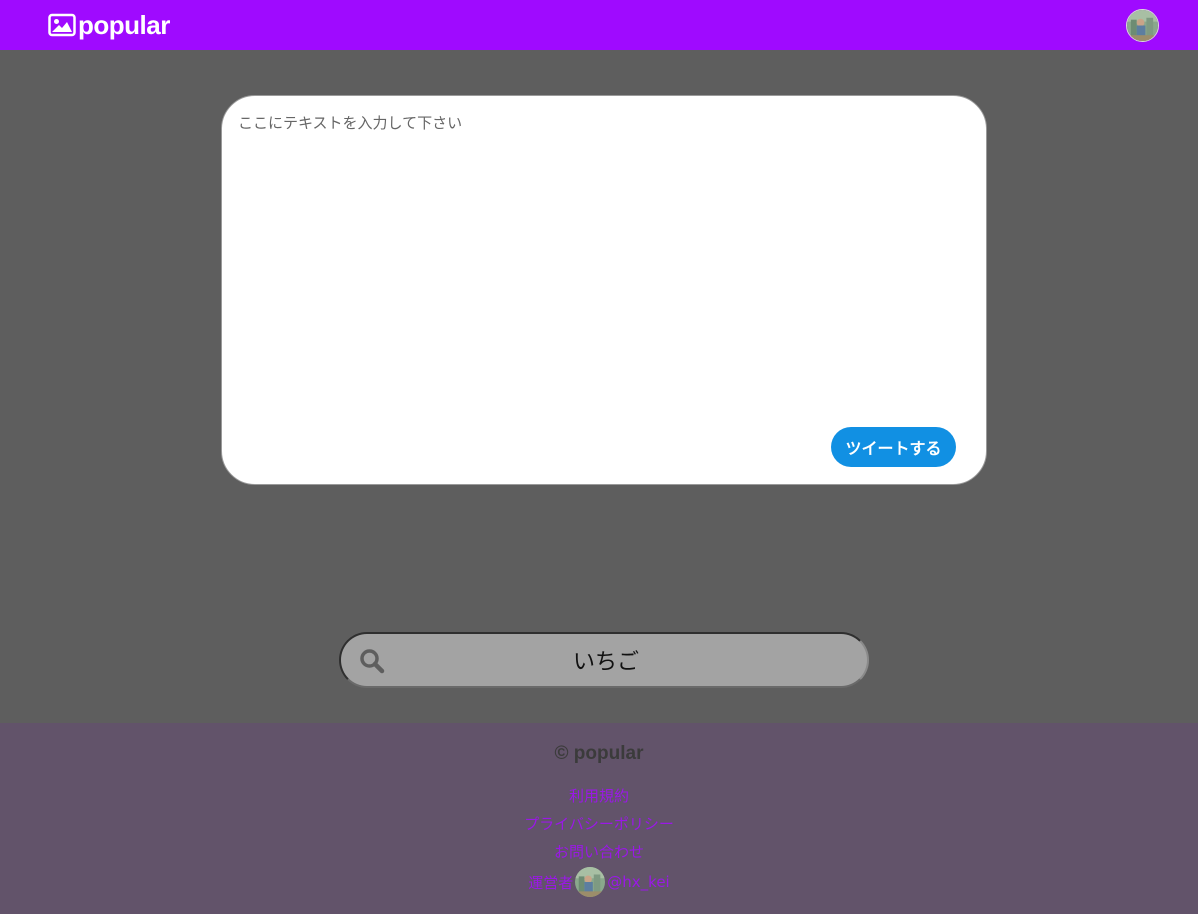 The width and height of the screenshot is (1198, 914). I want to click on logo-text: popular, so click(124, 25).